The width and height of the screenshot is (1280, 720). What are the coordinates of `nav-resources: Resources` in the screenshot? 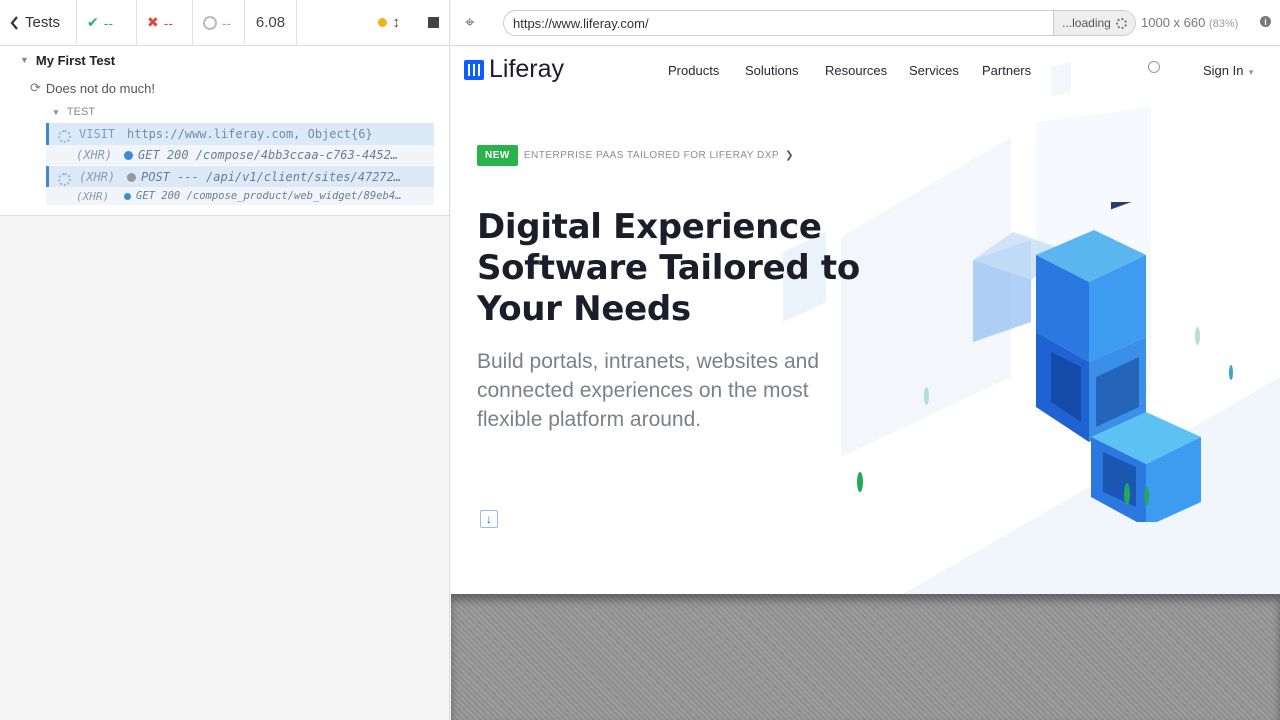 It's located at (856, 70).